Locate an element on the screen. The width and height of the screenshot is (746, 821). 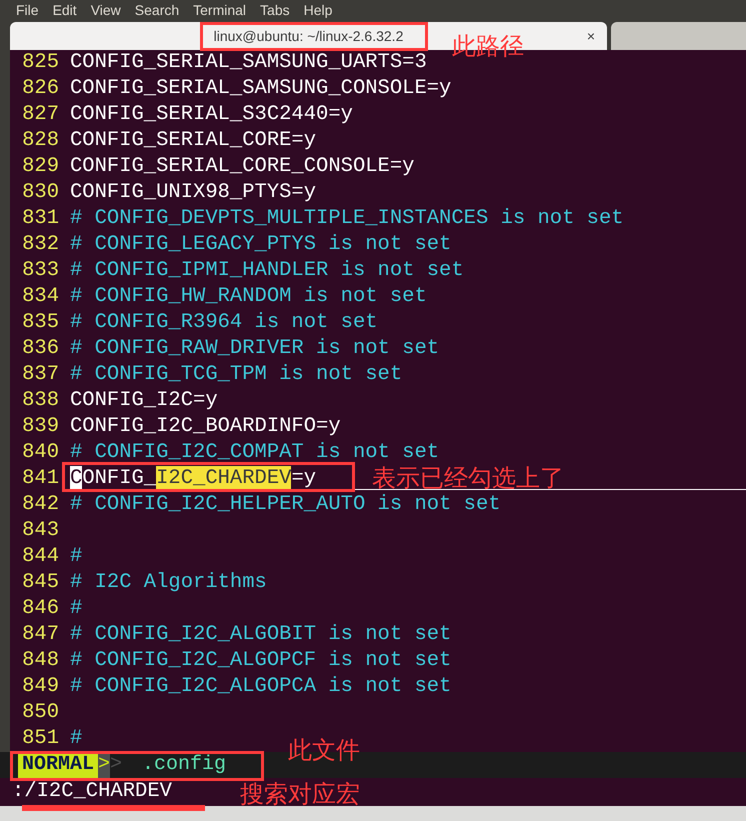
comment-text: # CONFIG_HW_RANDOM is not set is located at coordinates (248, 297).